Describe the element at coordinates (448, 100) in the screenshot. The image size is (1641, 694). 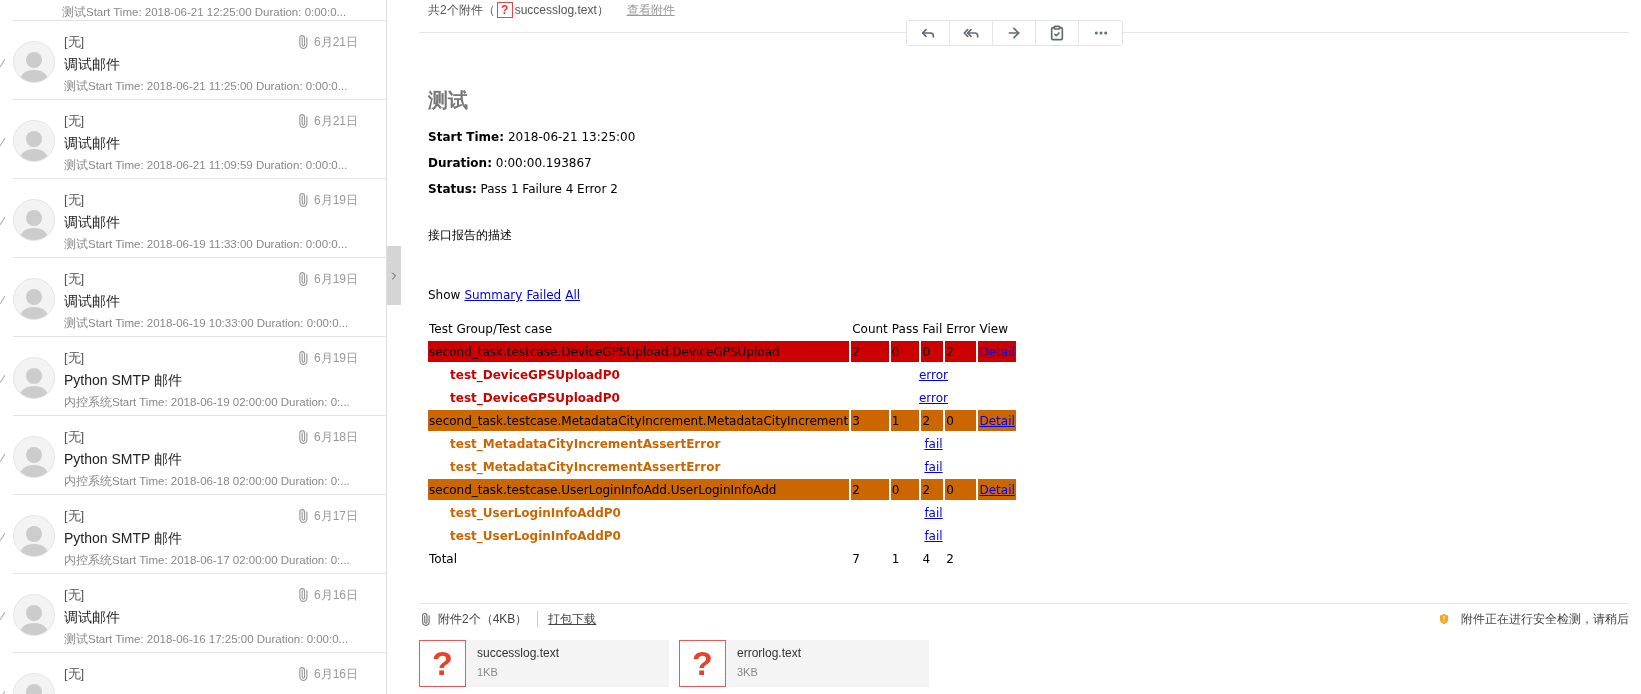
I see `report-title: 测试` at that location.